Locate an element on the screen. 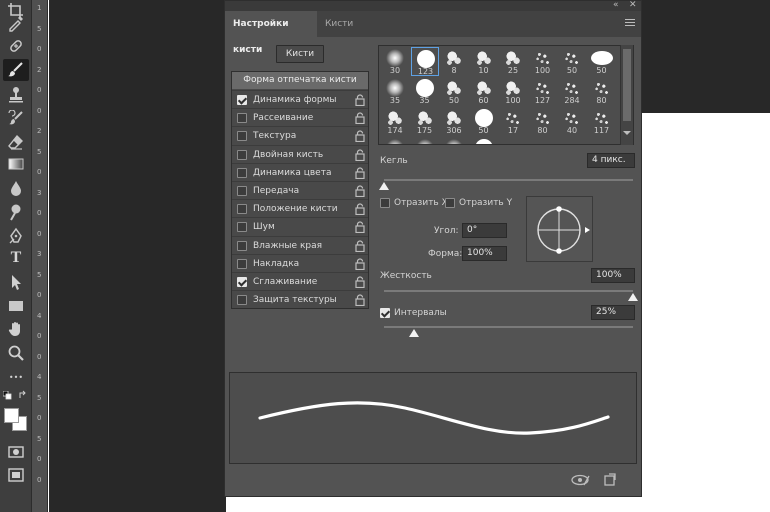  clone-stamp-icon is located at coordinates (16, 95).